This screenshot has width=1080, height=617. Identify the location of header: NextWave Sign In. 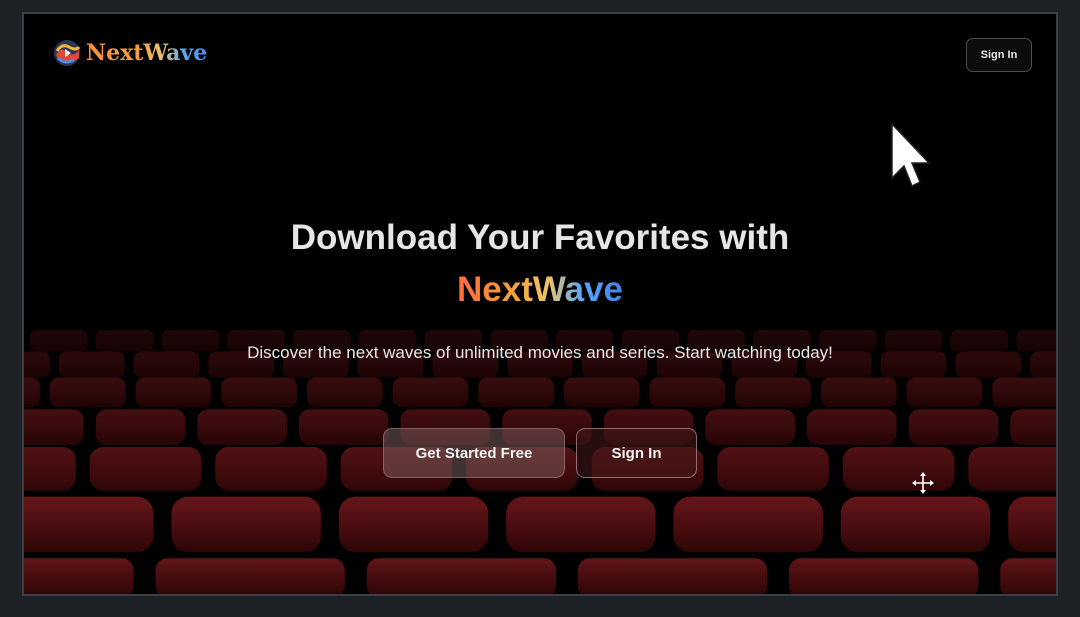
(540, 54).